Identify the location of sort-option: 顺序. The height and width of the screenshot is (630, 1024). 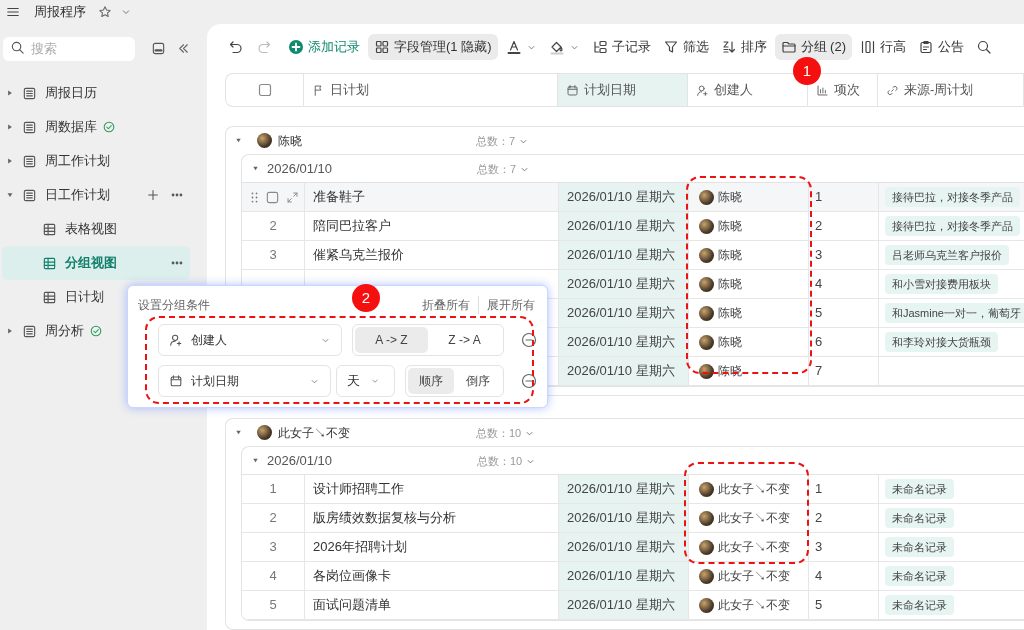
(431, 381).